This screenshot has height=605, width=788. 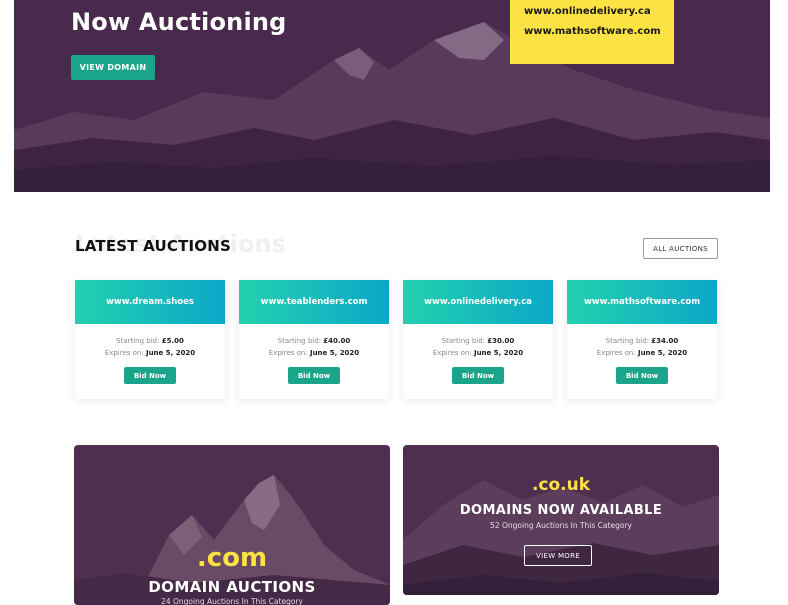 I want to click on featured-domain-link: www.mathsoftware.com, so click(x=592, y=31).